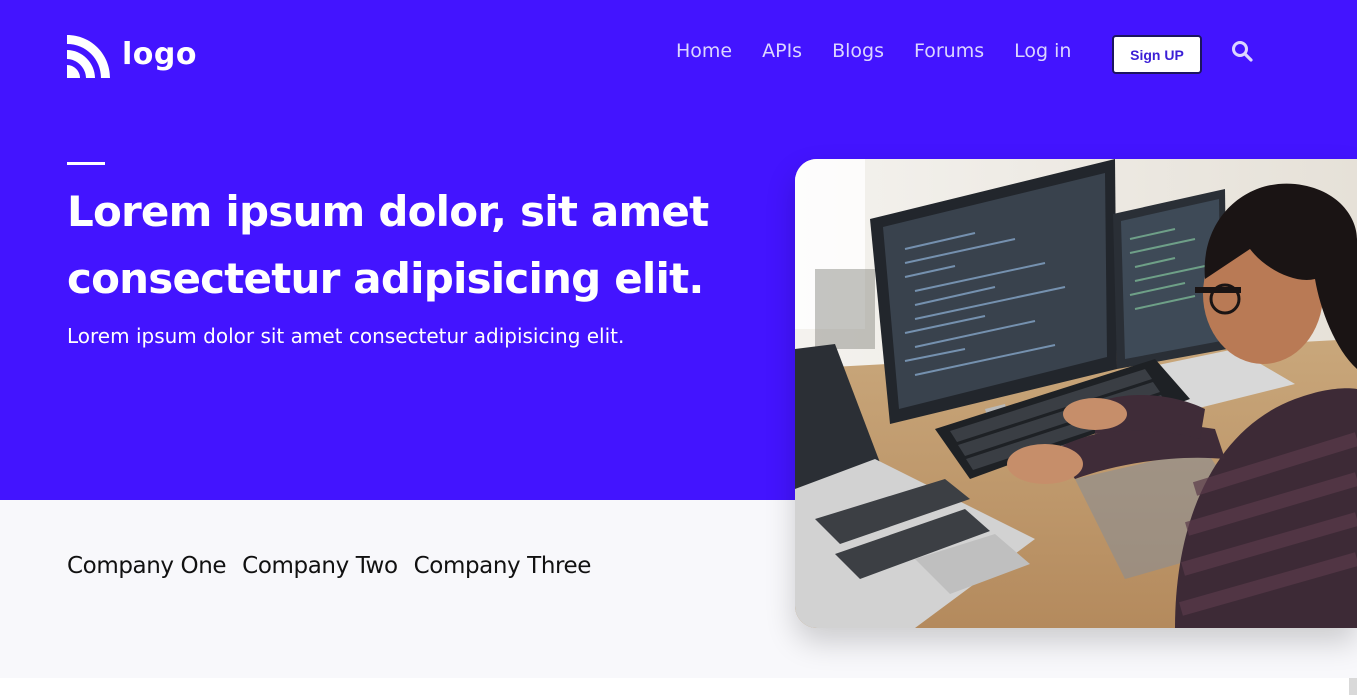 The height and width of the screenshot is (695, 1357). I want to click on company-list: Company One Company Two Company Three, so click(337, 566).